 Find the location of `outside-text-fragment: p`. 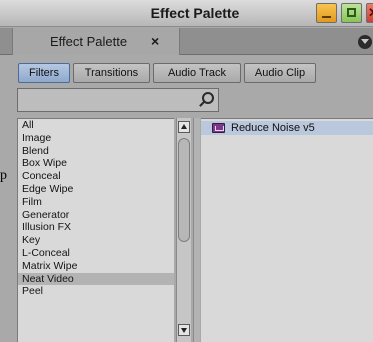

outside-text-fragment: p is located at coordinates (3, 175).